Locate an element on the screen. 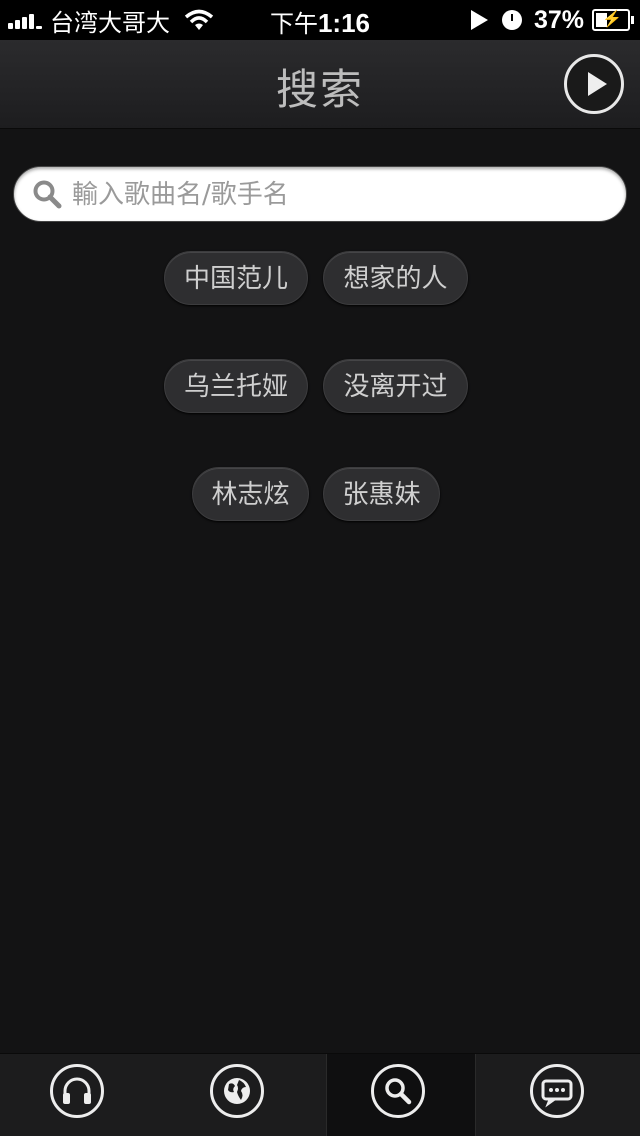  hot-tag: 中国范儿 is located at coordinates (236, 278).